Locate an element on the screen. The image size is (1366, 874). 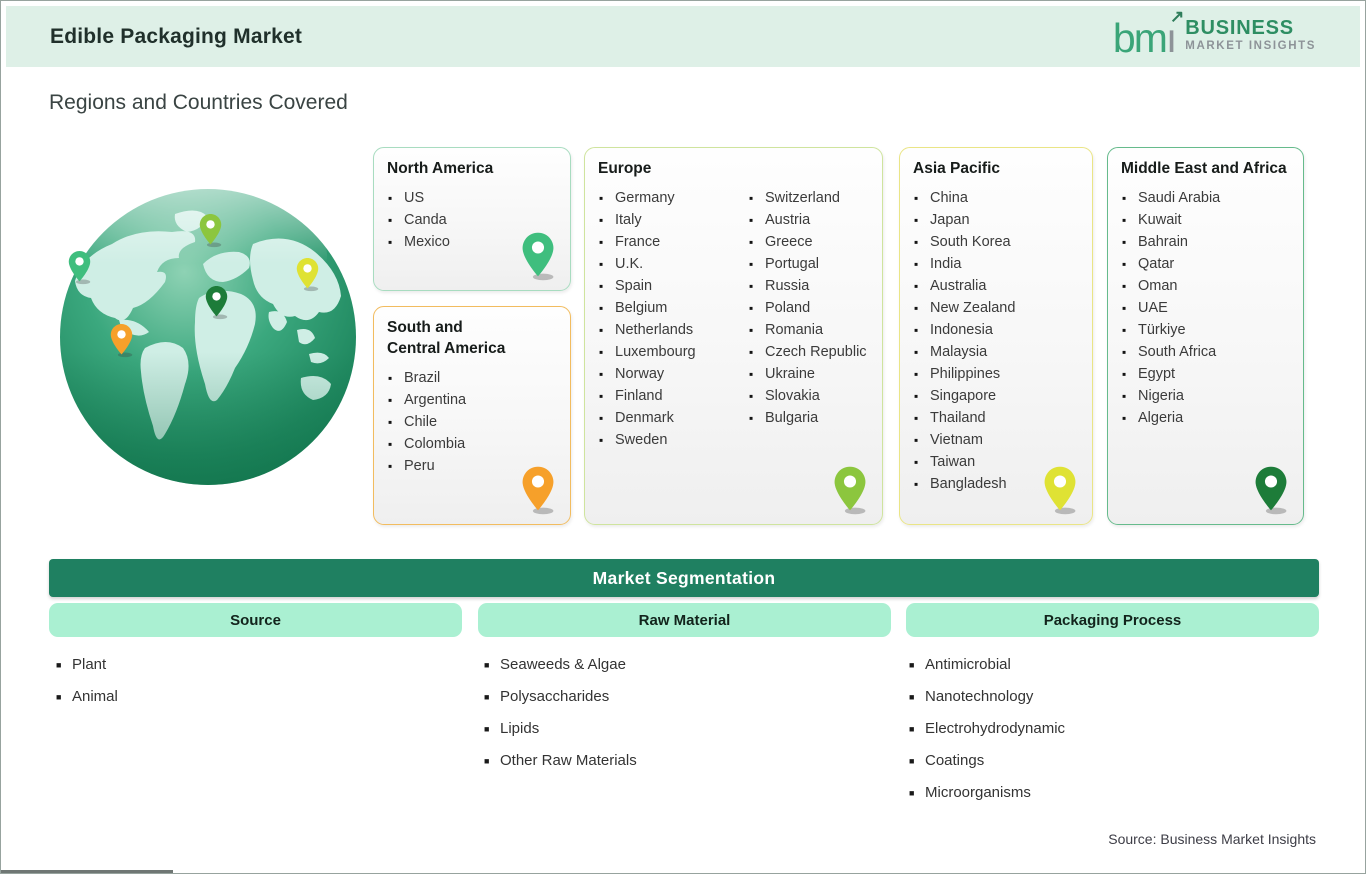
segment-header-label: Raw Material is located at coordinates (684, 620).